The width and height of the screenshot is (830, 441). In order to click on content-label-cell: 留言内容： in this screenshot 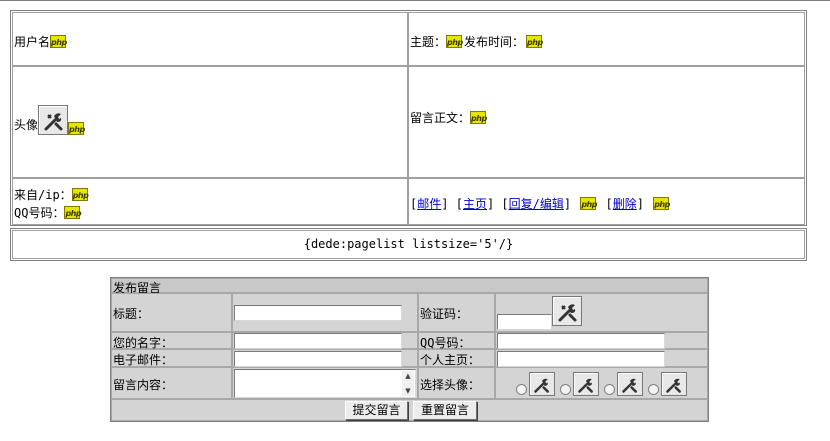, I will do `click(171, 383)`.